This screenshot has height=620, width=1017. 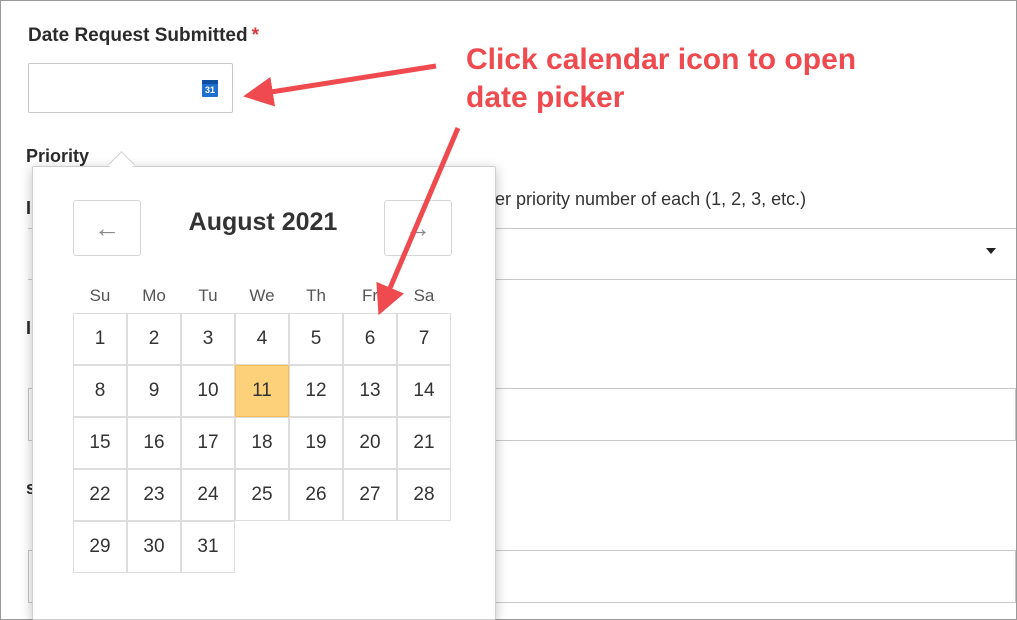 I want to click on annotation-arrows, so click(x=352, y=189).